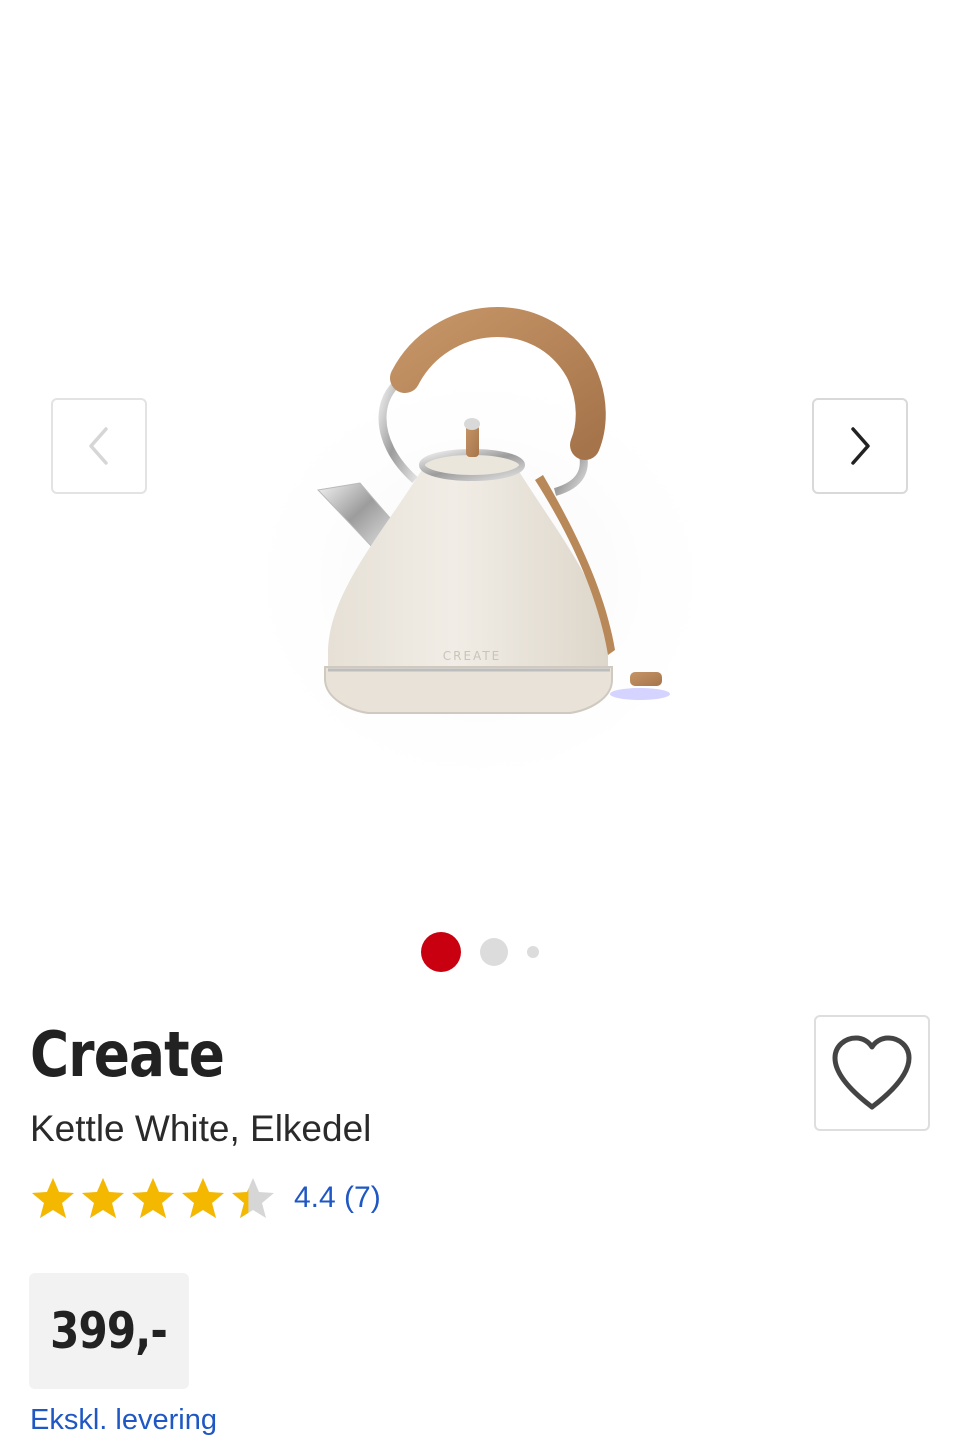 The image size is (960, 1450). I want to click on previous-image-button, so click(99, 446).